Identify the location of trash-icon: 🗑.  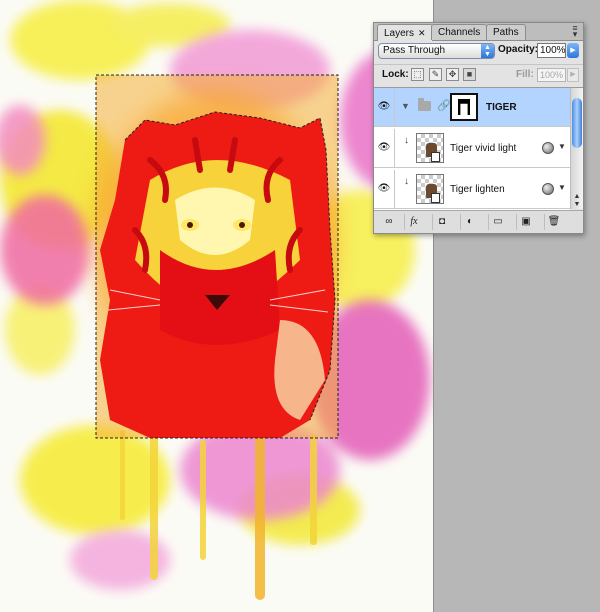
(553, 222).